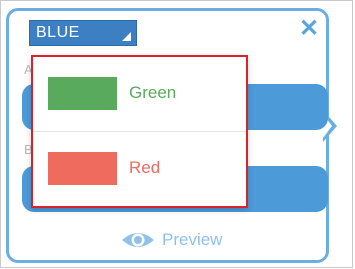 This screenshot has width=355, height=269. I want to click on dropdown-arrow-icon, so click(126, 36).